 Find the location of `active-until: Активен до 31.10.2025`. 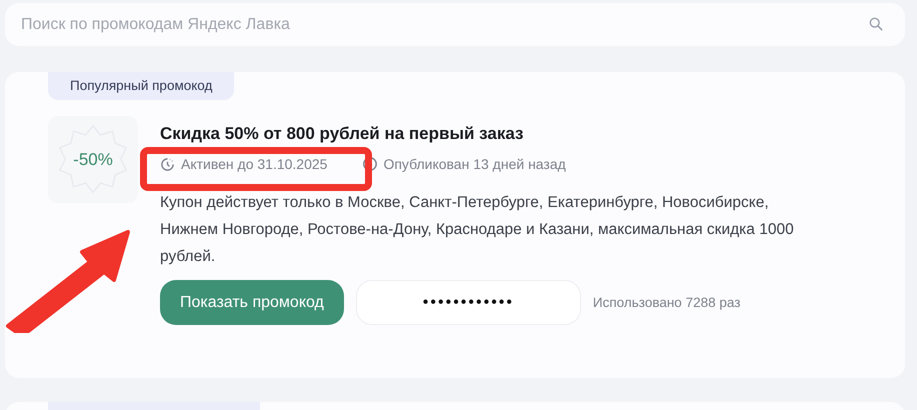

active-until: Активен до 31.10.2025 is located at coordinates (254, 164).